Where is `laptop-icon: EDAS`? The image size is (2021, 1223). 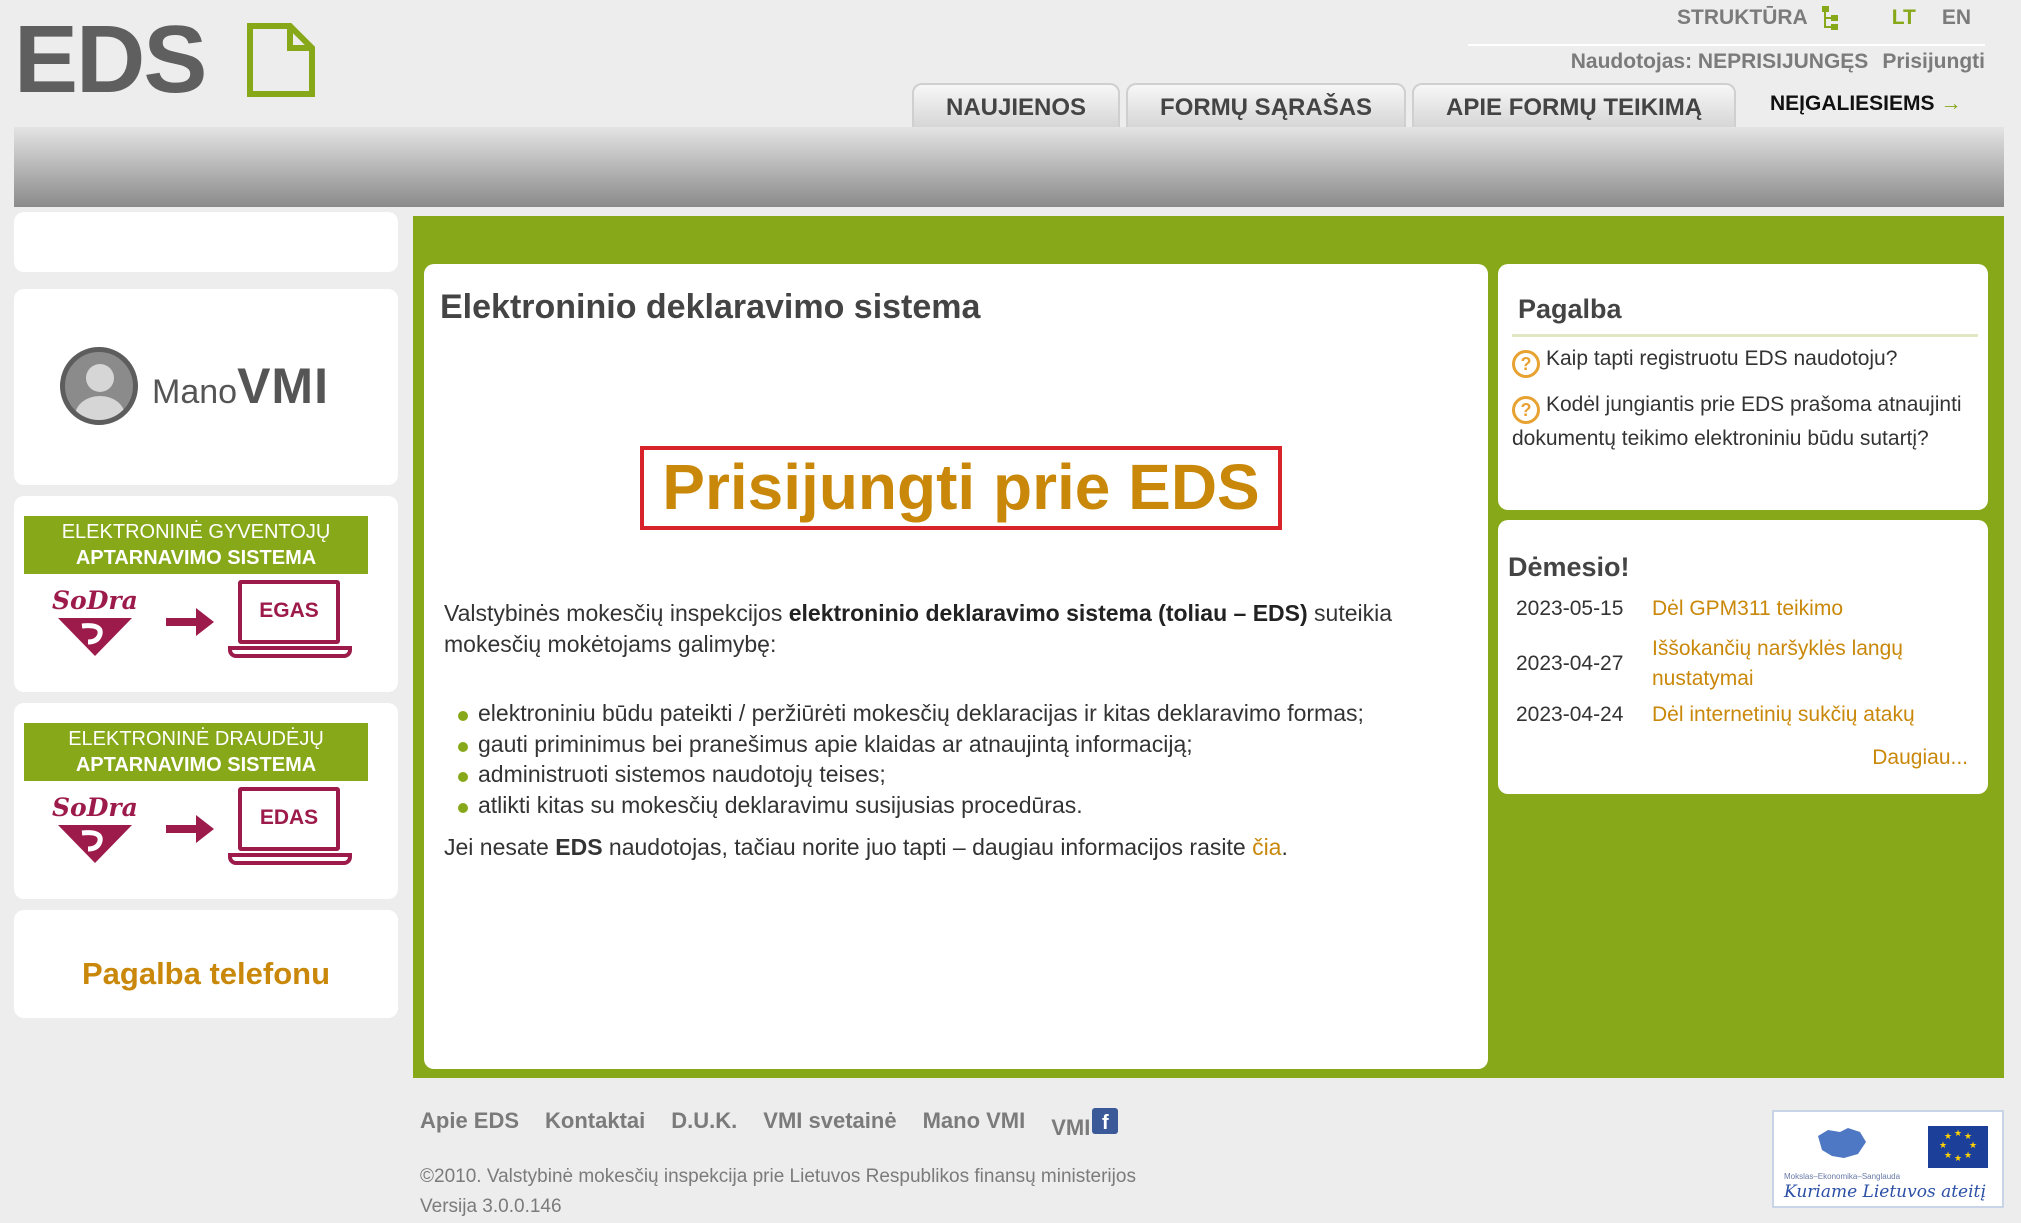
laptop-icon: EDAS is located at coordinates (290, 831).